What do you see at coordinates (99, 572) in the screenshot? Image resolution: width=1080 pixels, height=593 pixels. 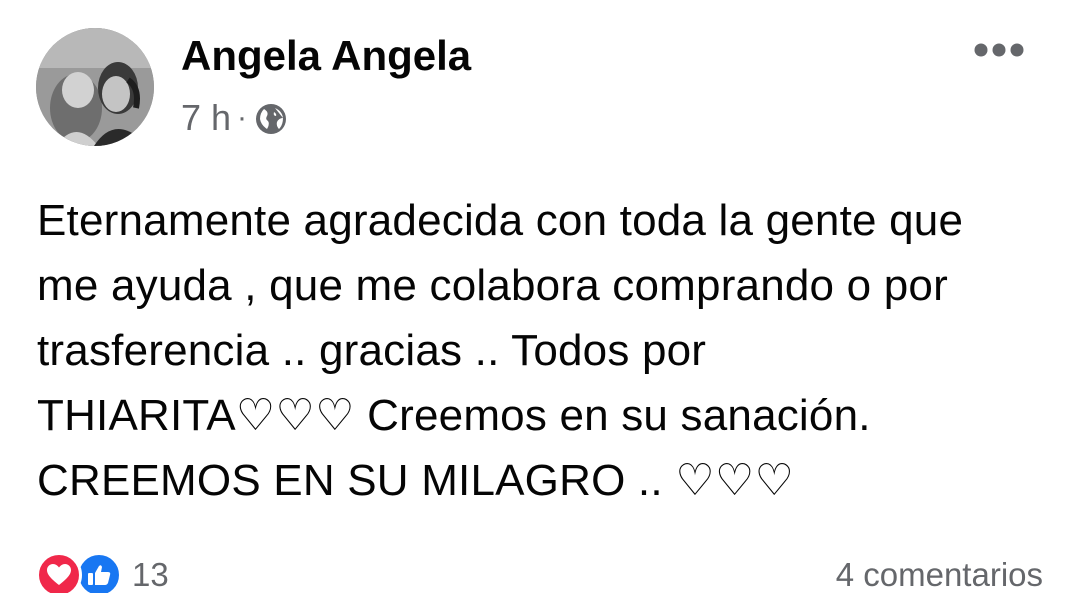 I see `like-reaction-icon` at bounding box center [99, 572].